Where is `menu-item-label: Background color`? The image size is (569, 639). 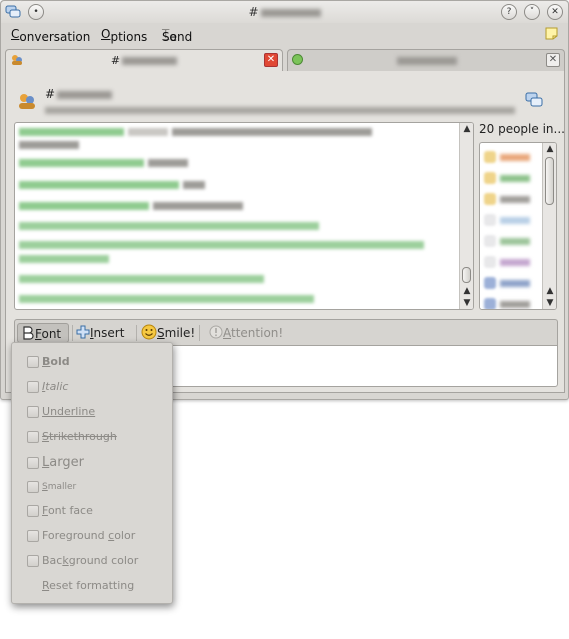 menu-item-label: Background color is located at coordinates (90, 560).